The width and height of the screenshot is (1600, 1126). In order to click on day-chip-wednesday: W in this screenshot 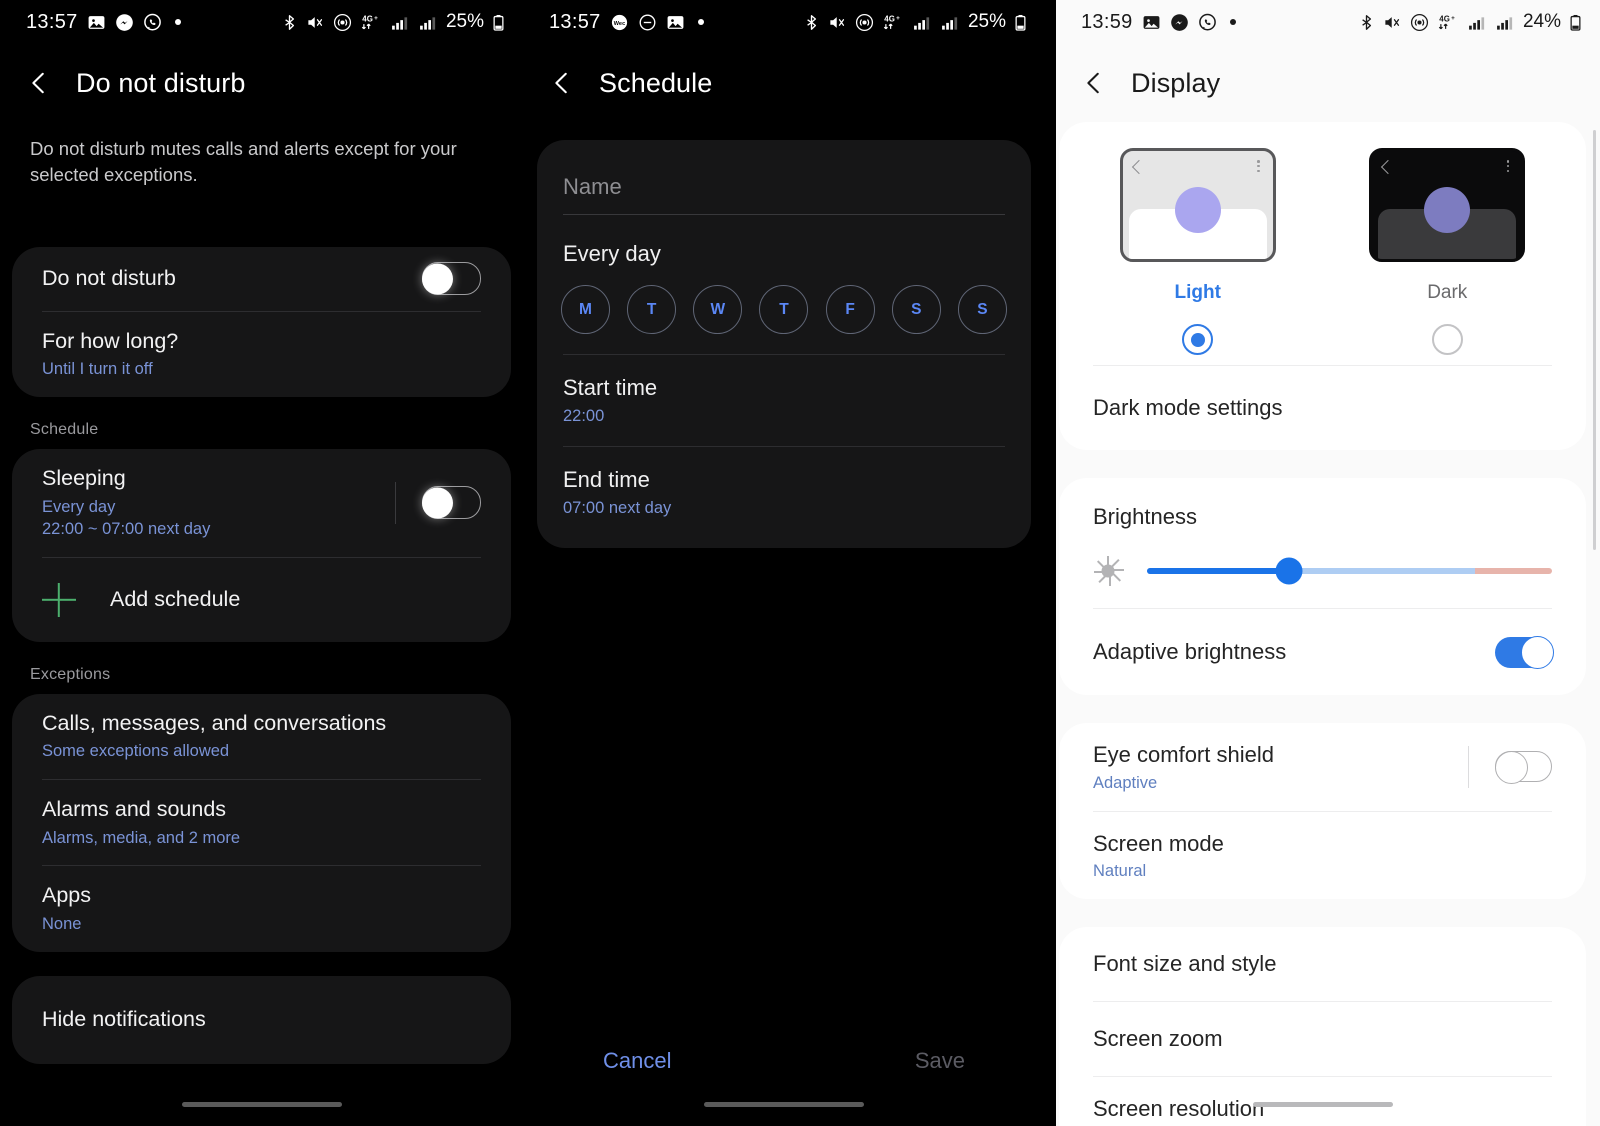, I will do `click(718, 309)`.